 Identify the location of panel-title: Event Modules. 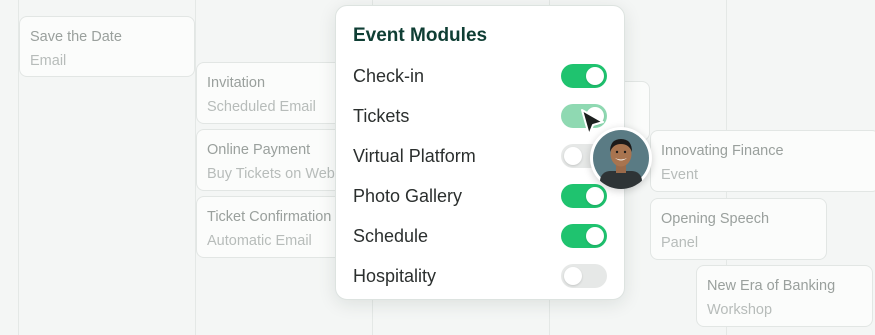
(420, 35).